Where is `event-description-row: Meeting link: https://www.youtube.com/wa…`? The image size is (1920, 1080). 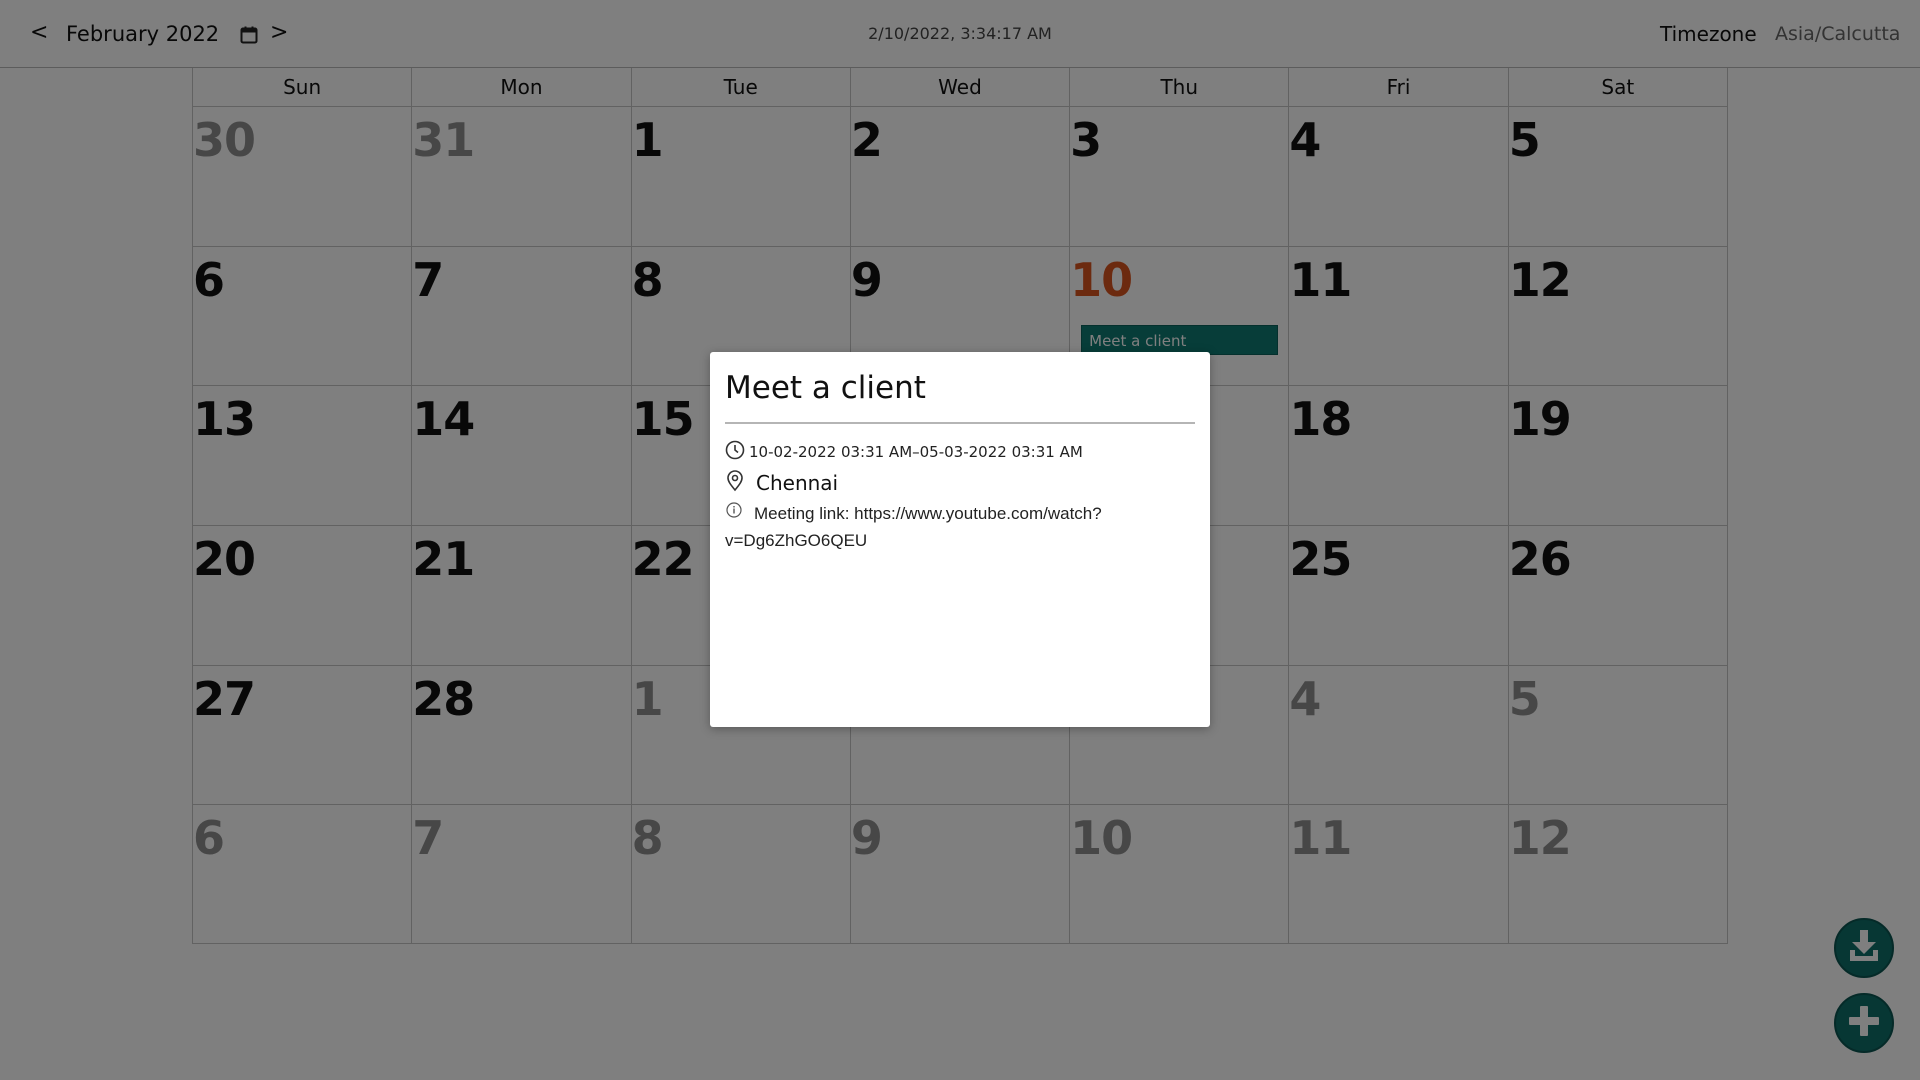
event-description-row: Meeting link: https://www.youtube.com/wa… is located at coordinates (960, 527).